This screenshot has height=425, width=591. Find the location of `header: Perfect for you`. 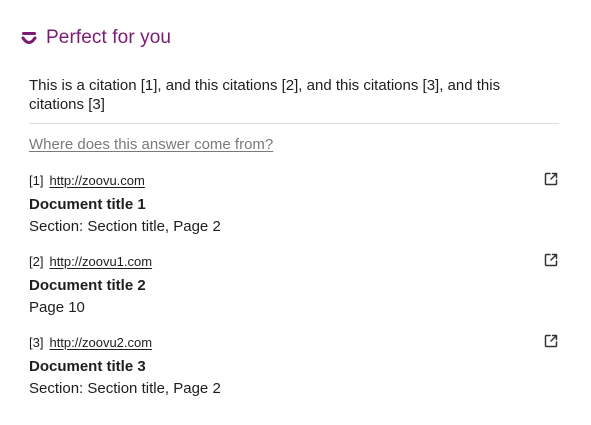

header: Perfect for you is located at coordinates (95, 38).